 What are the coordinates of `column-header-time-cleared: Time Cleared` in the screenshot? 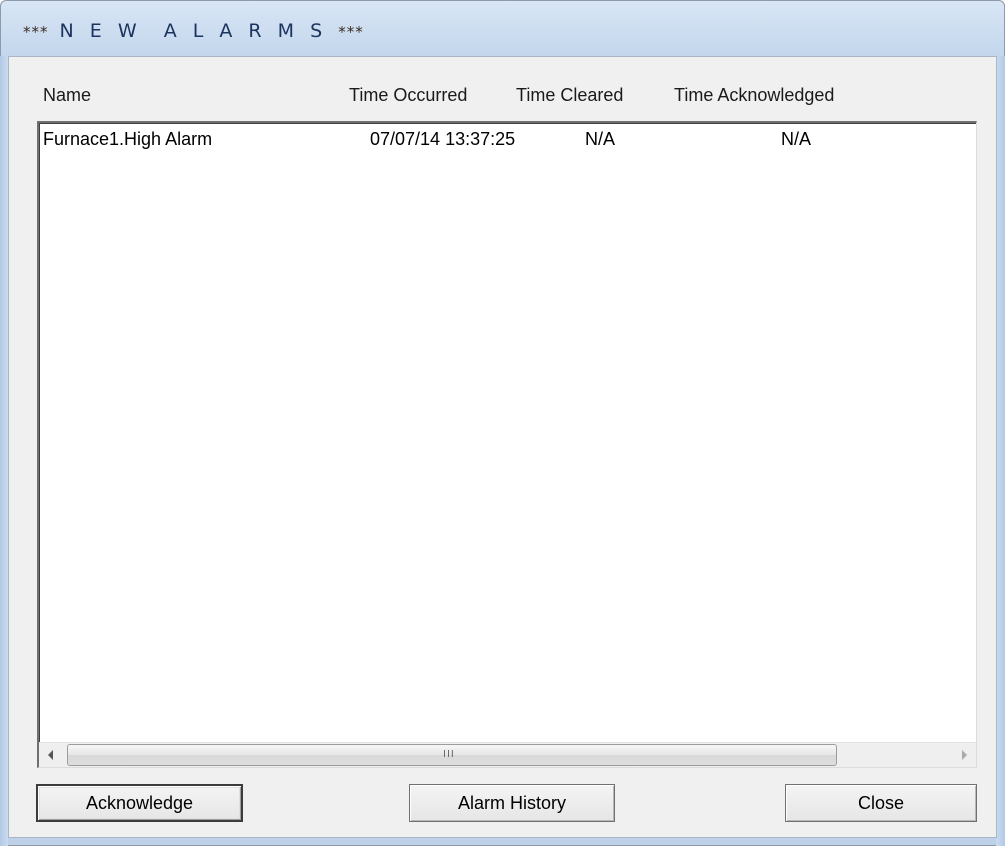 It's located at (570, 95).